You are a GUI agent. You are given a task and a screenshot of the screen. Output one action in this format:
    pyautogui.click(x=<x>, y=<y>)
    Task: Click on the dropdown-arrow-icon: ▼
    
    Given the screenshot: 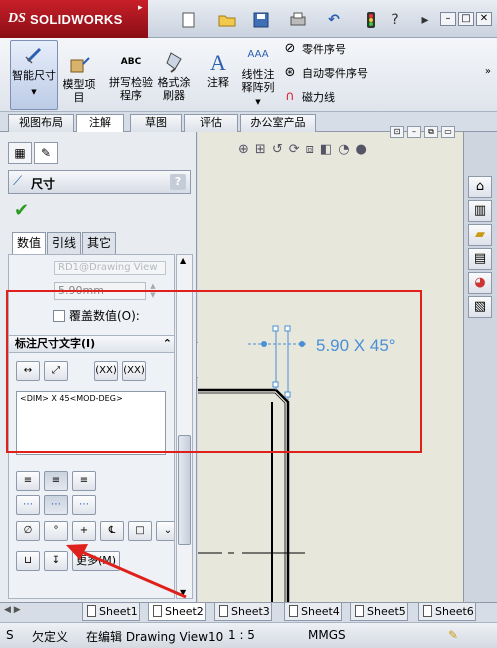 What is the action you would take?
    pyautogui.click(x=34, y=92)
    